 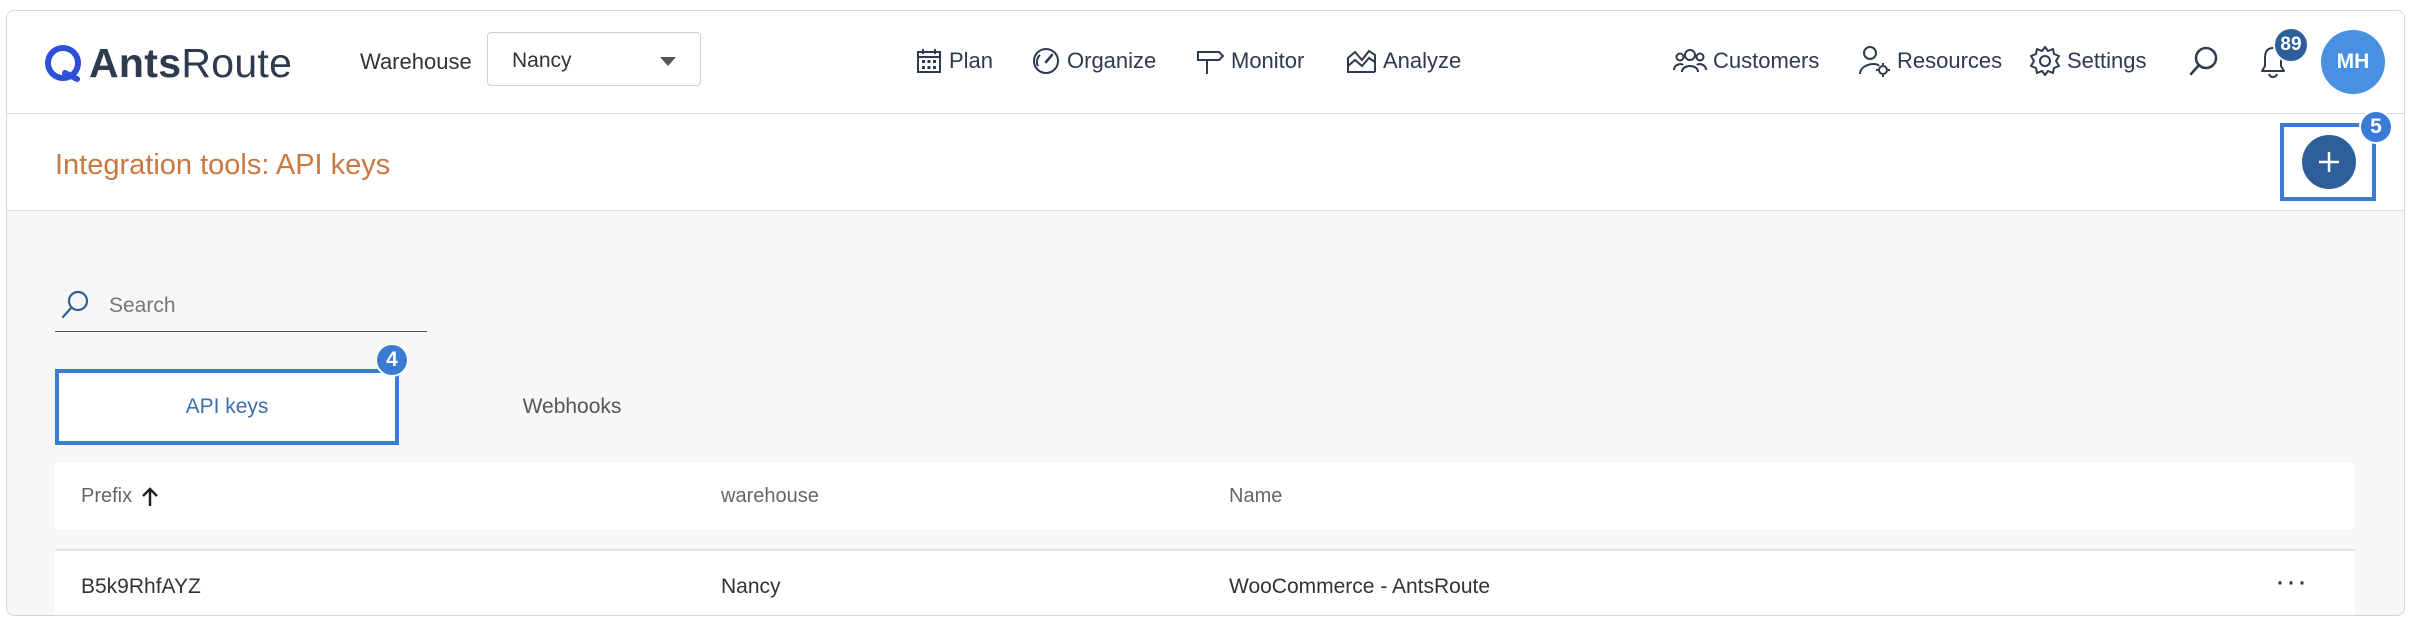 I want to click on nav-analyze: Analyze, so click(x=1403, y=61).